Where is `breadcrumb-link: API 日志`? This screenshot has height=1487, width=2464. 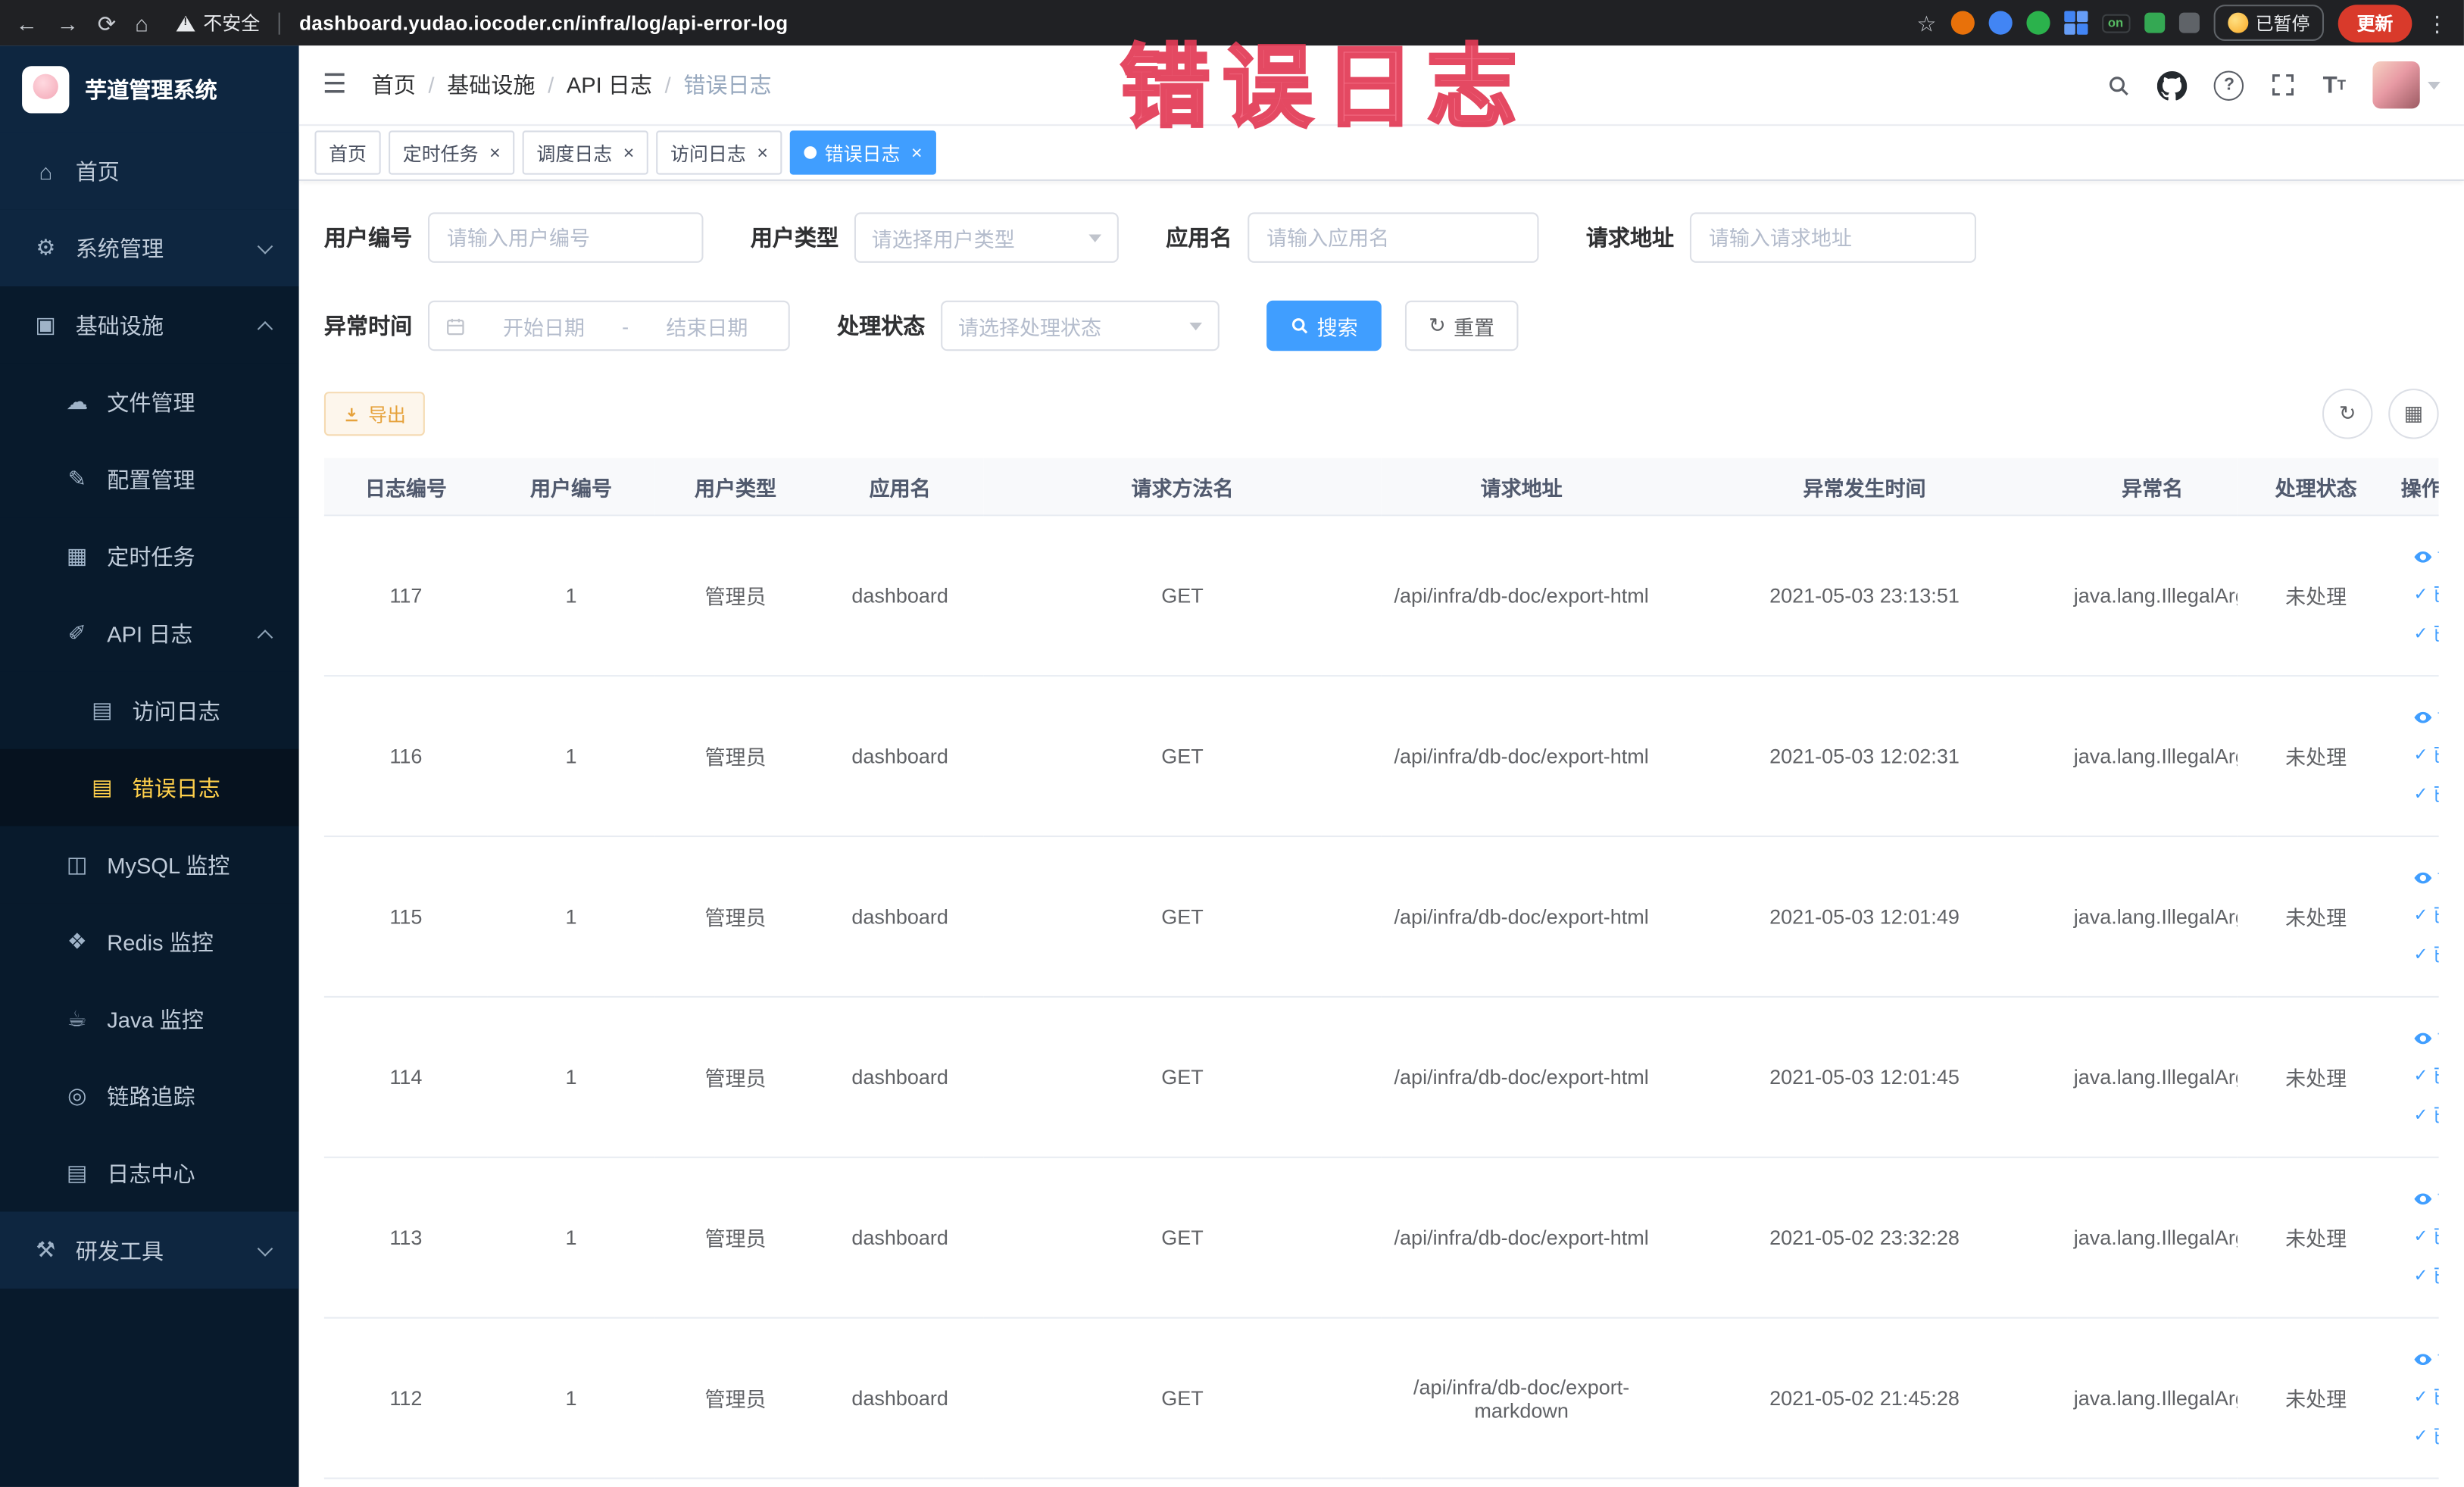
breadcrumb-link: API 日志 is located at coordinates (609, 85).